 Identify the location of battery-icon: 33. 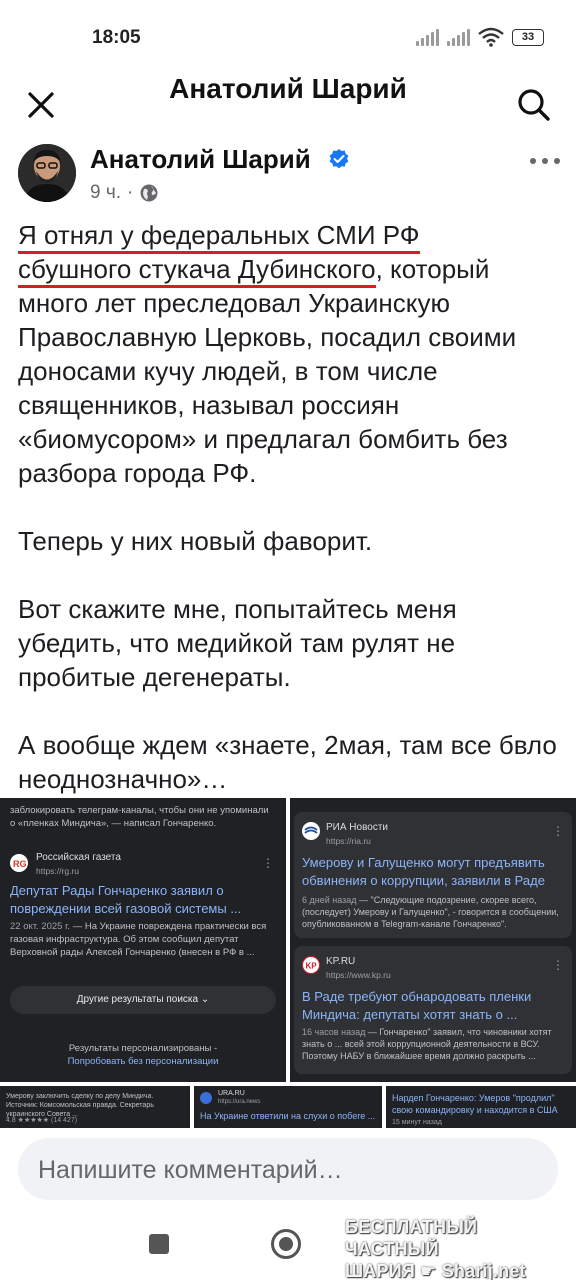
(528, 37).